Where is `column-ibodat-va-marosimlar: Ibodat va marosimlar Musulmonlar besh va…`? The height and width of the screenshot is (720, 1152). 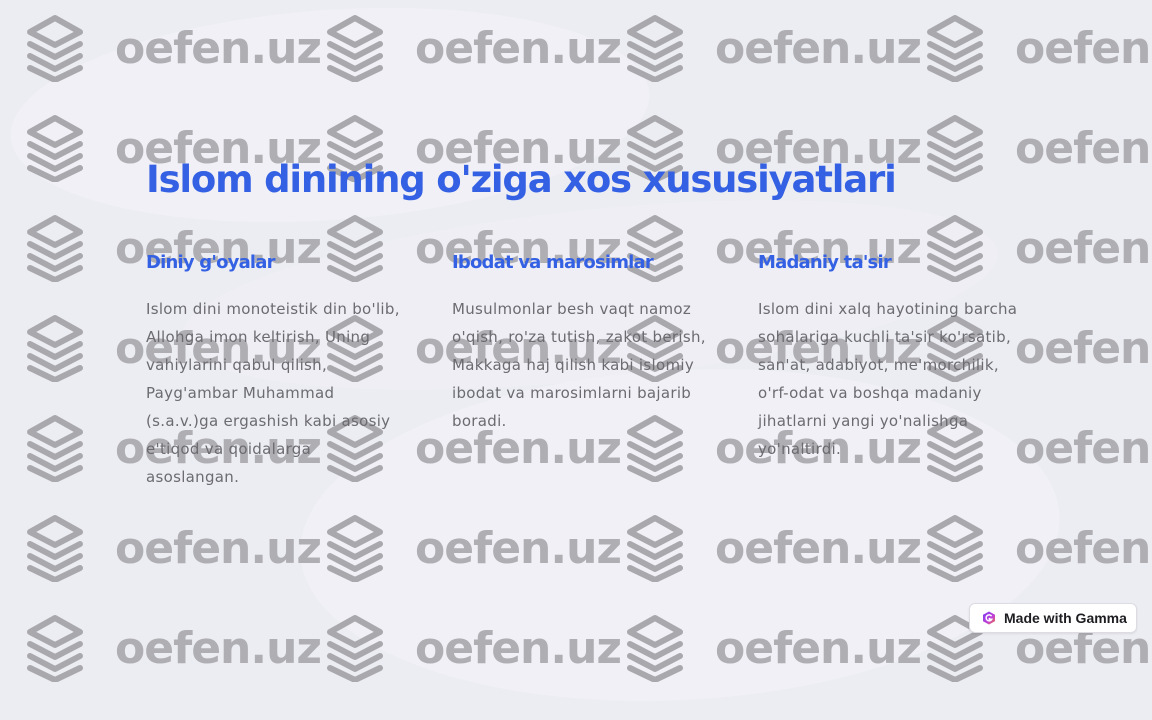 column-ibodat-va-marosimlar: Ibodat va marosimlar Musulmonlar besh va… is located at coordinates (582, 343).